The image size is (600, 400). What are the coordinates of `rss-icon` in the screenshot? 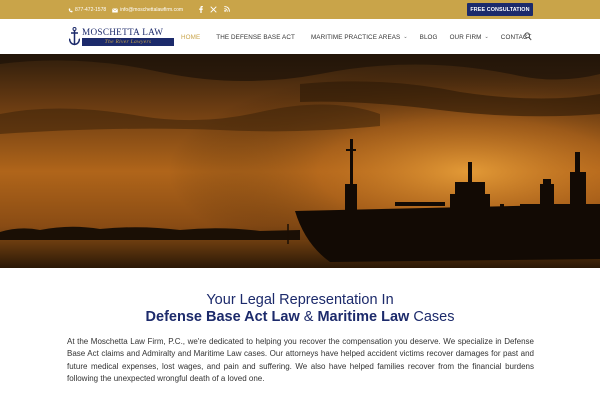 It's located at (227, 9).